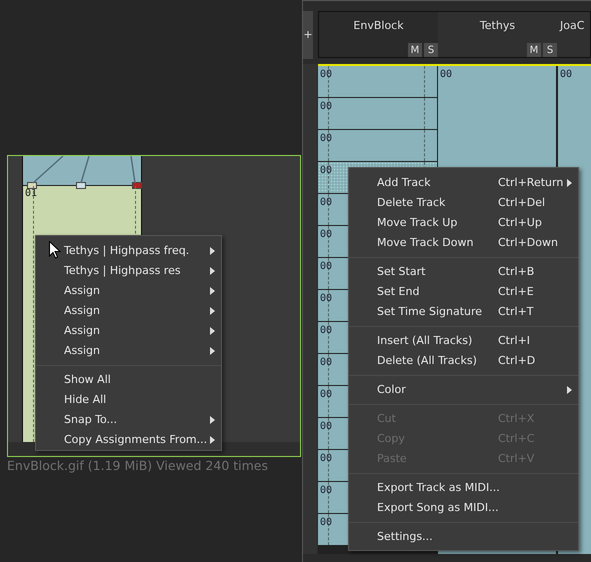  Describe the element at coordinates (378, 26) in the screenshot. I see `track-name: EnvBlock` at that location.